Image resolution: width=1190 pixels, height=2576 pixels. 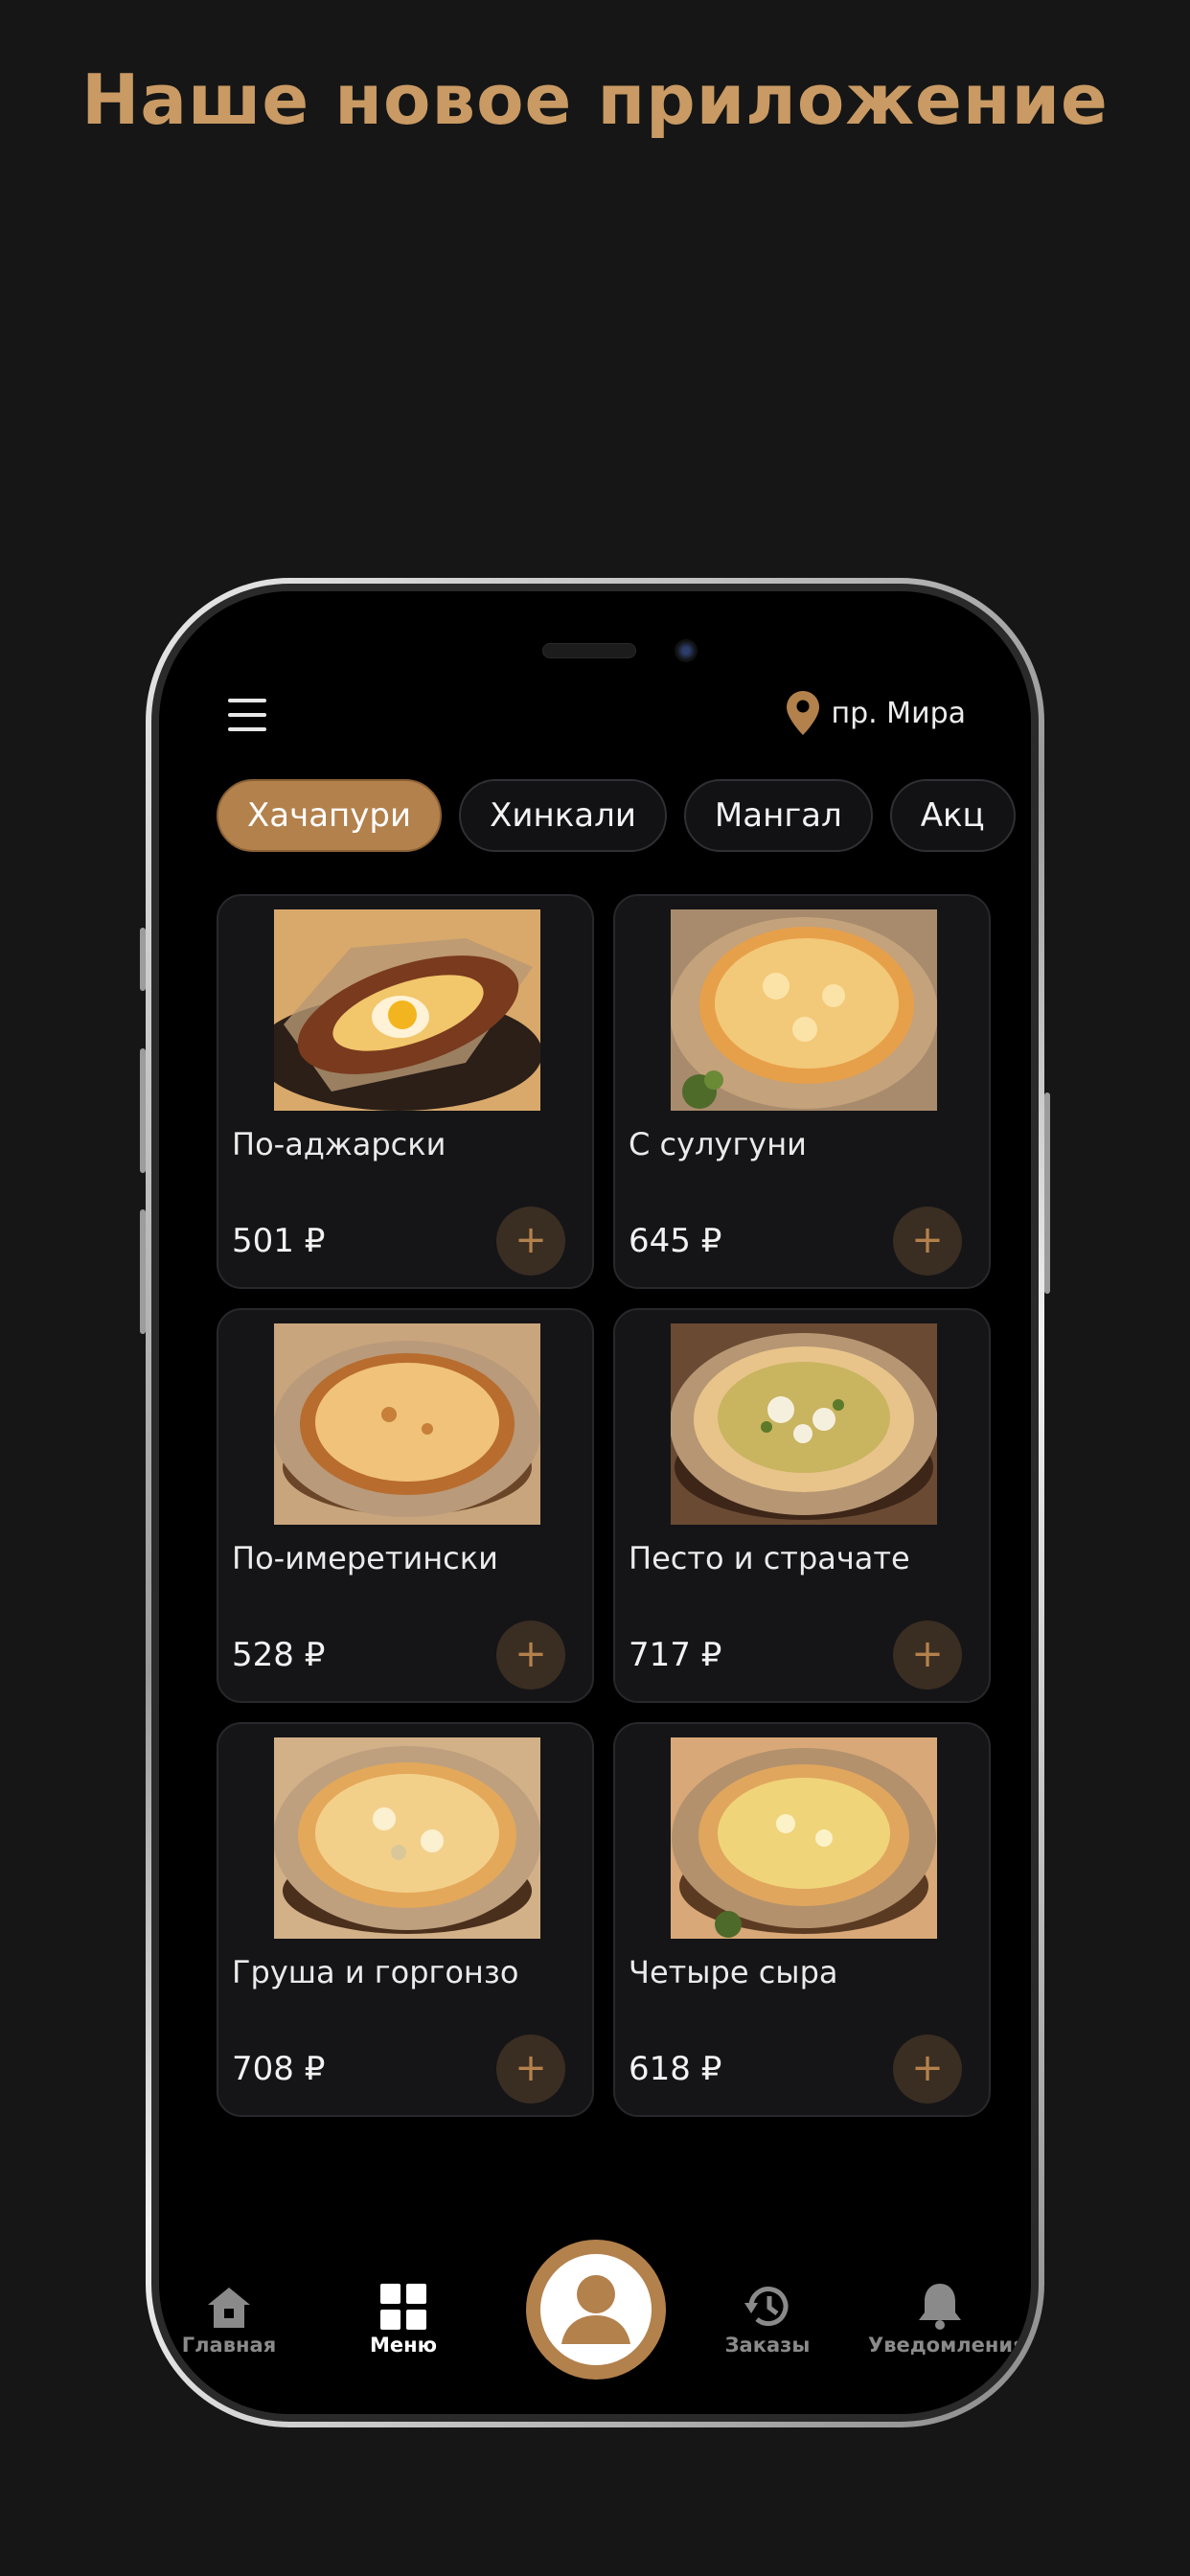 What do you see at coordinates (563, 815) in the screenshot?
I see `tab-khinkali: Хинкали` at bounding box center [563, 815].